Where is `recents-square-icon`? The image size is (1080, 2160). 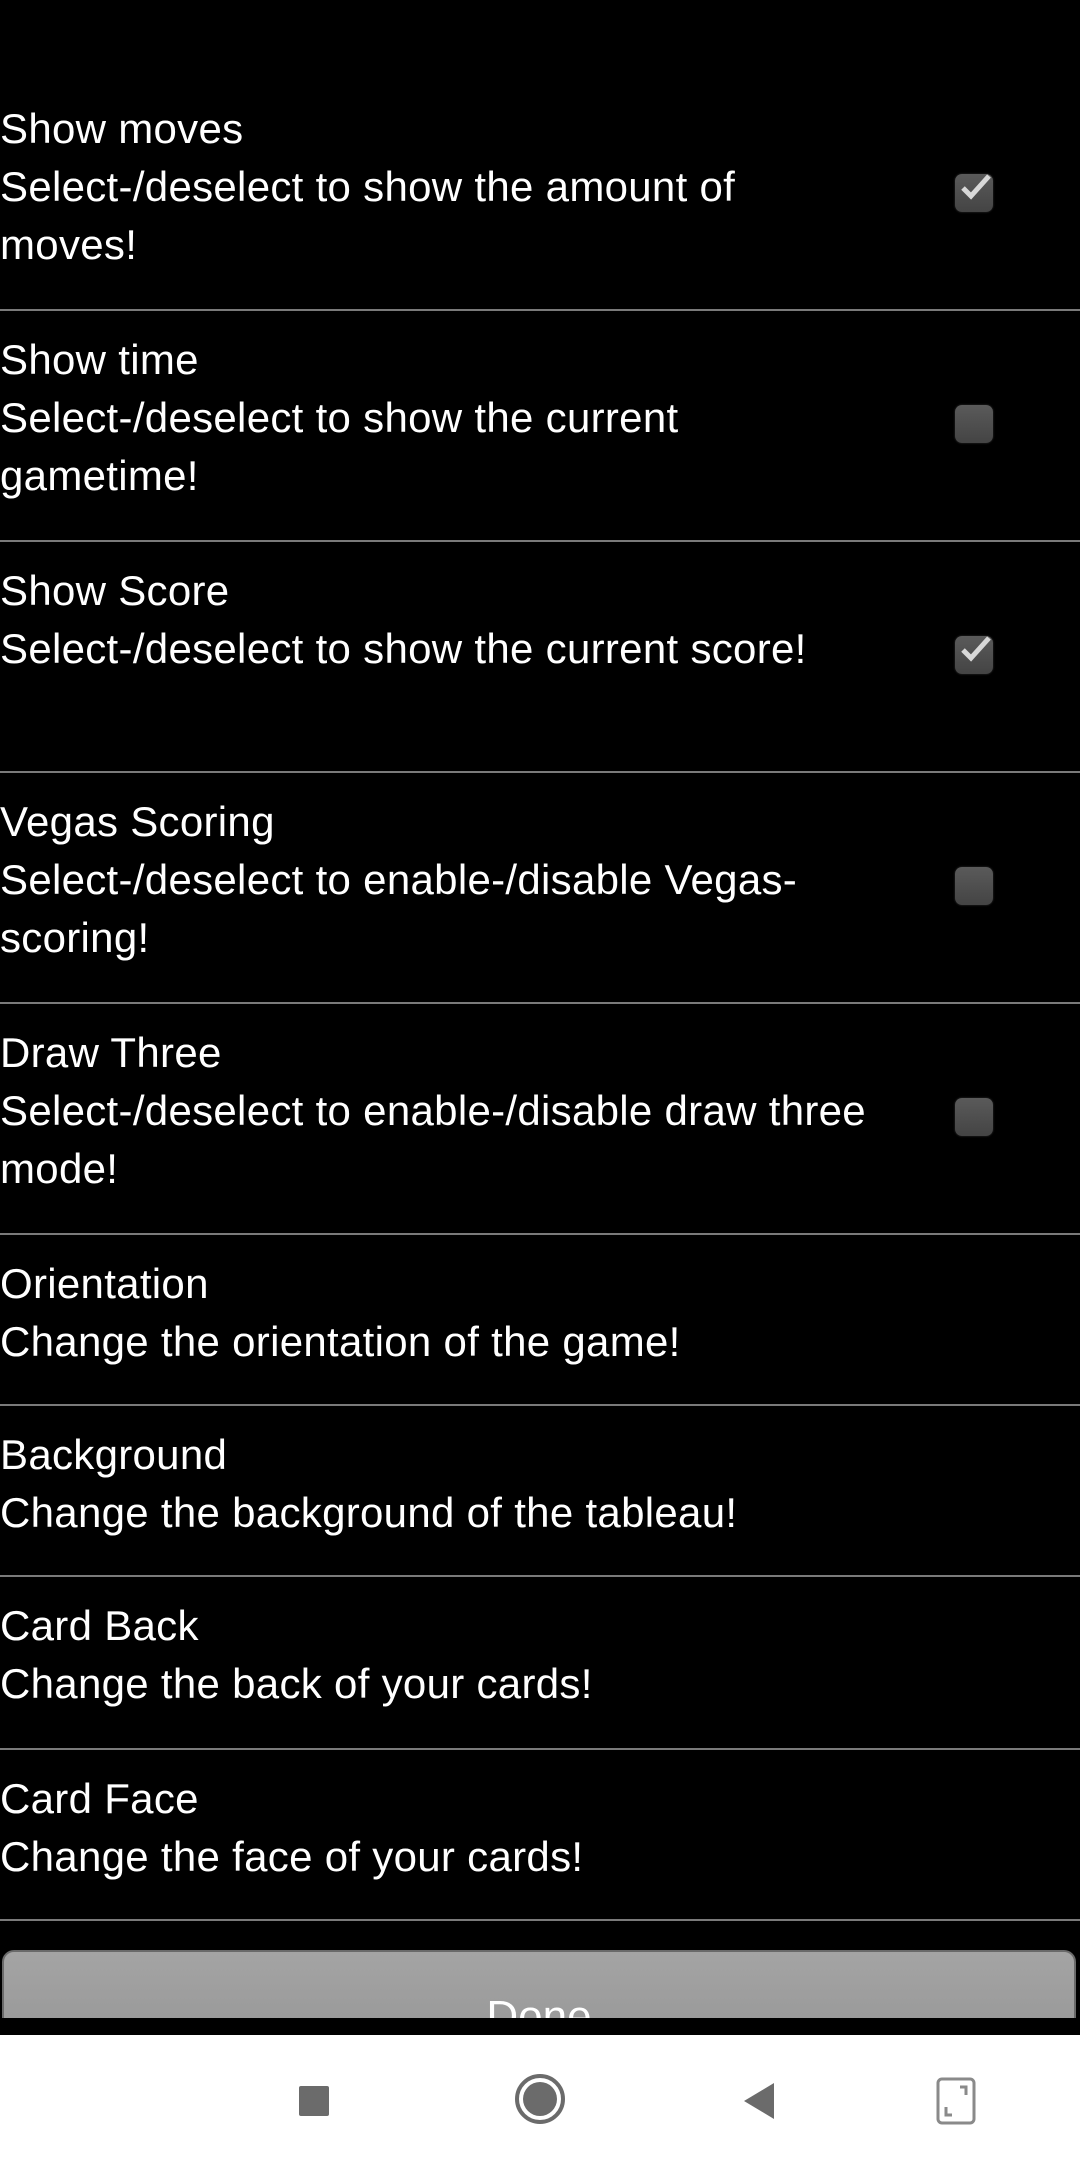
recents-square-icon is located at coordinates (314, 2101).